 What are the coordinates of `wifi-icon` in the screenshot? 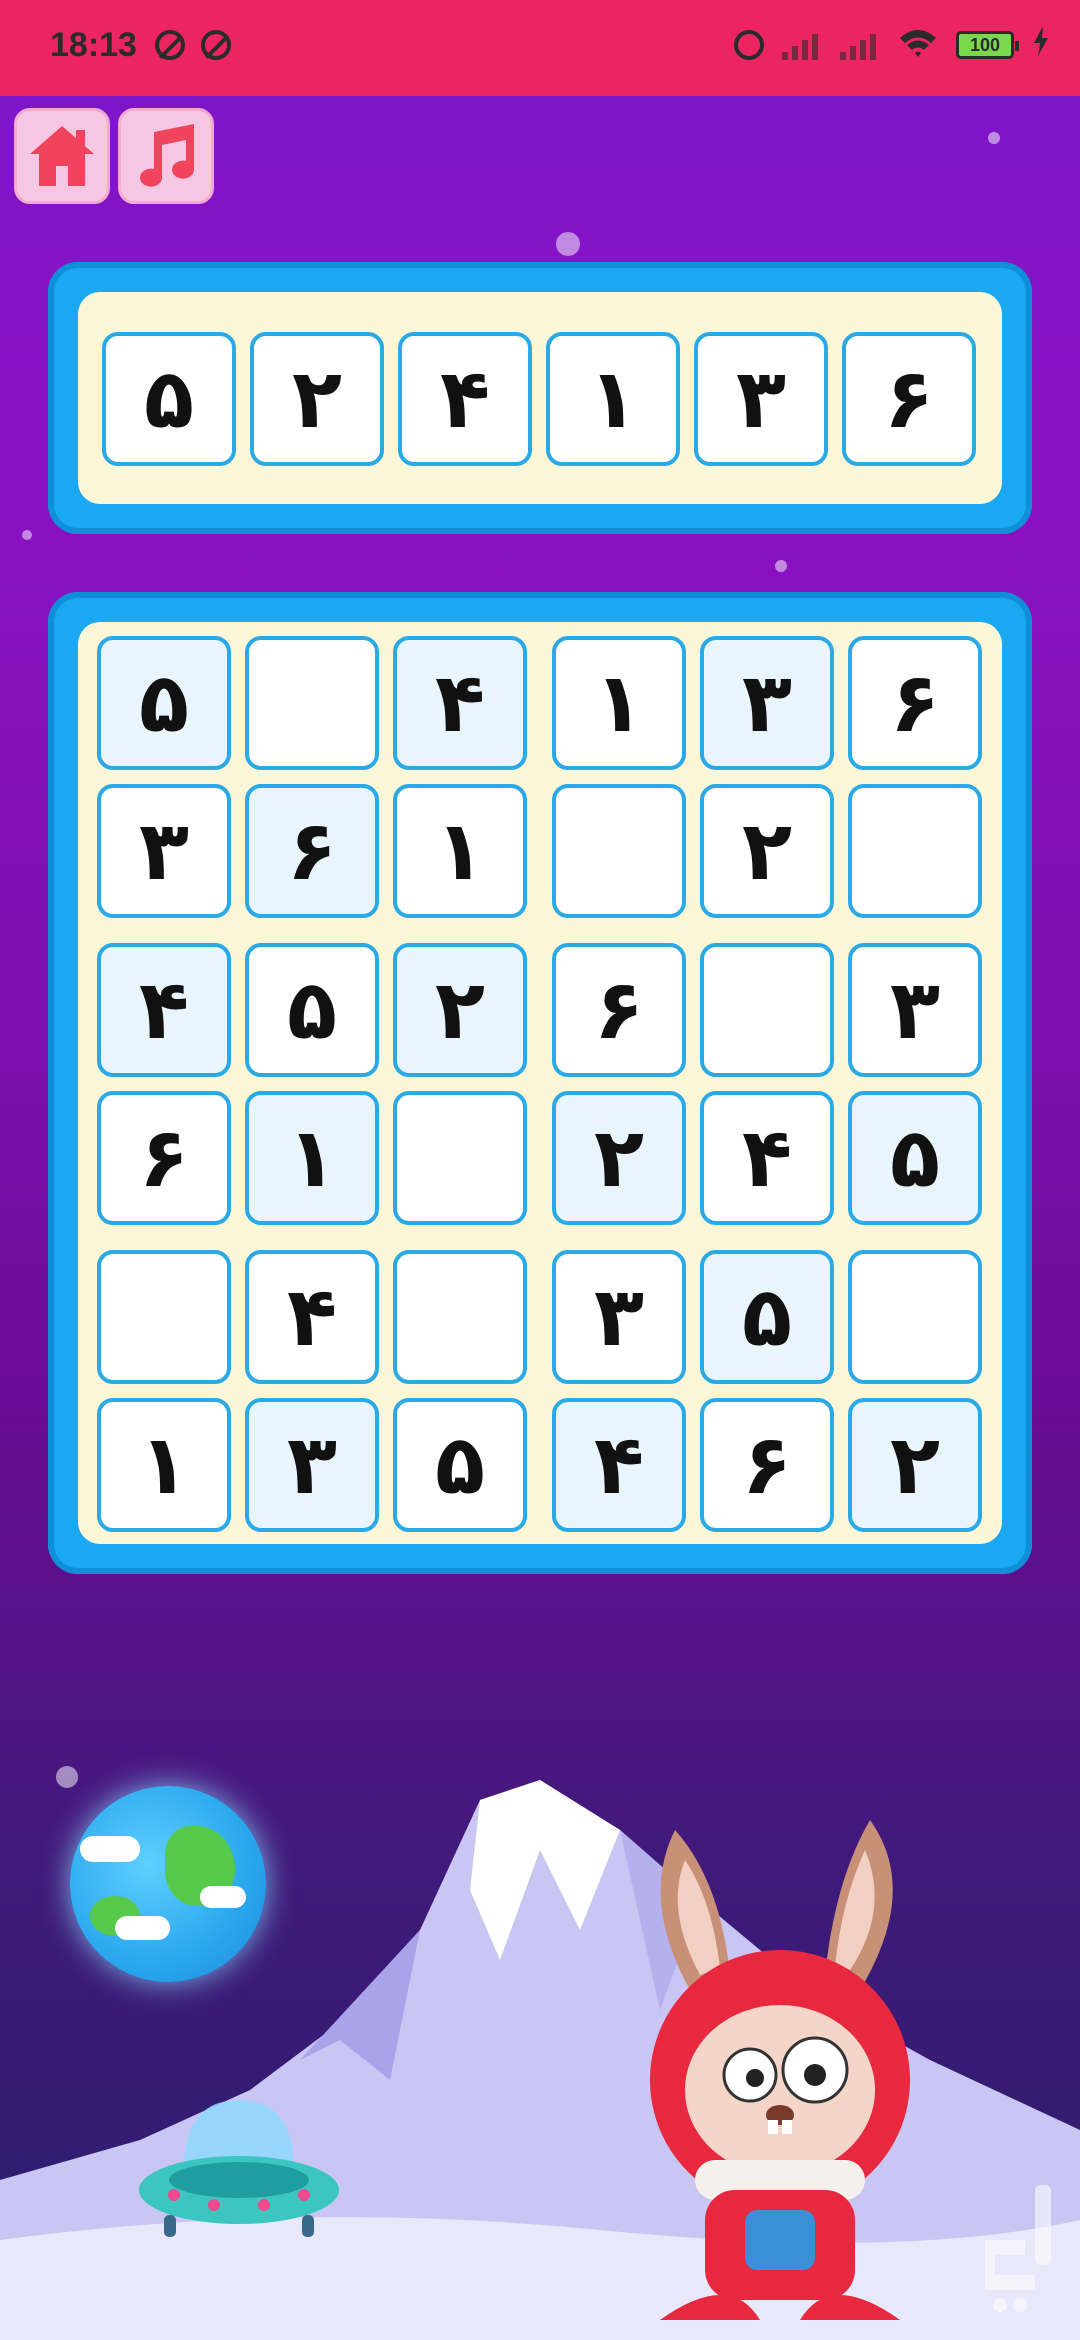 It's located at (918, 45).